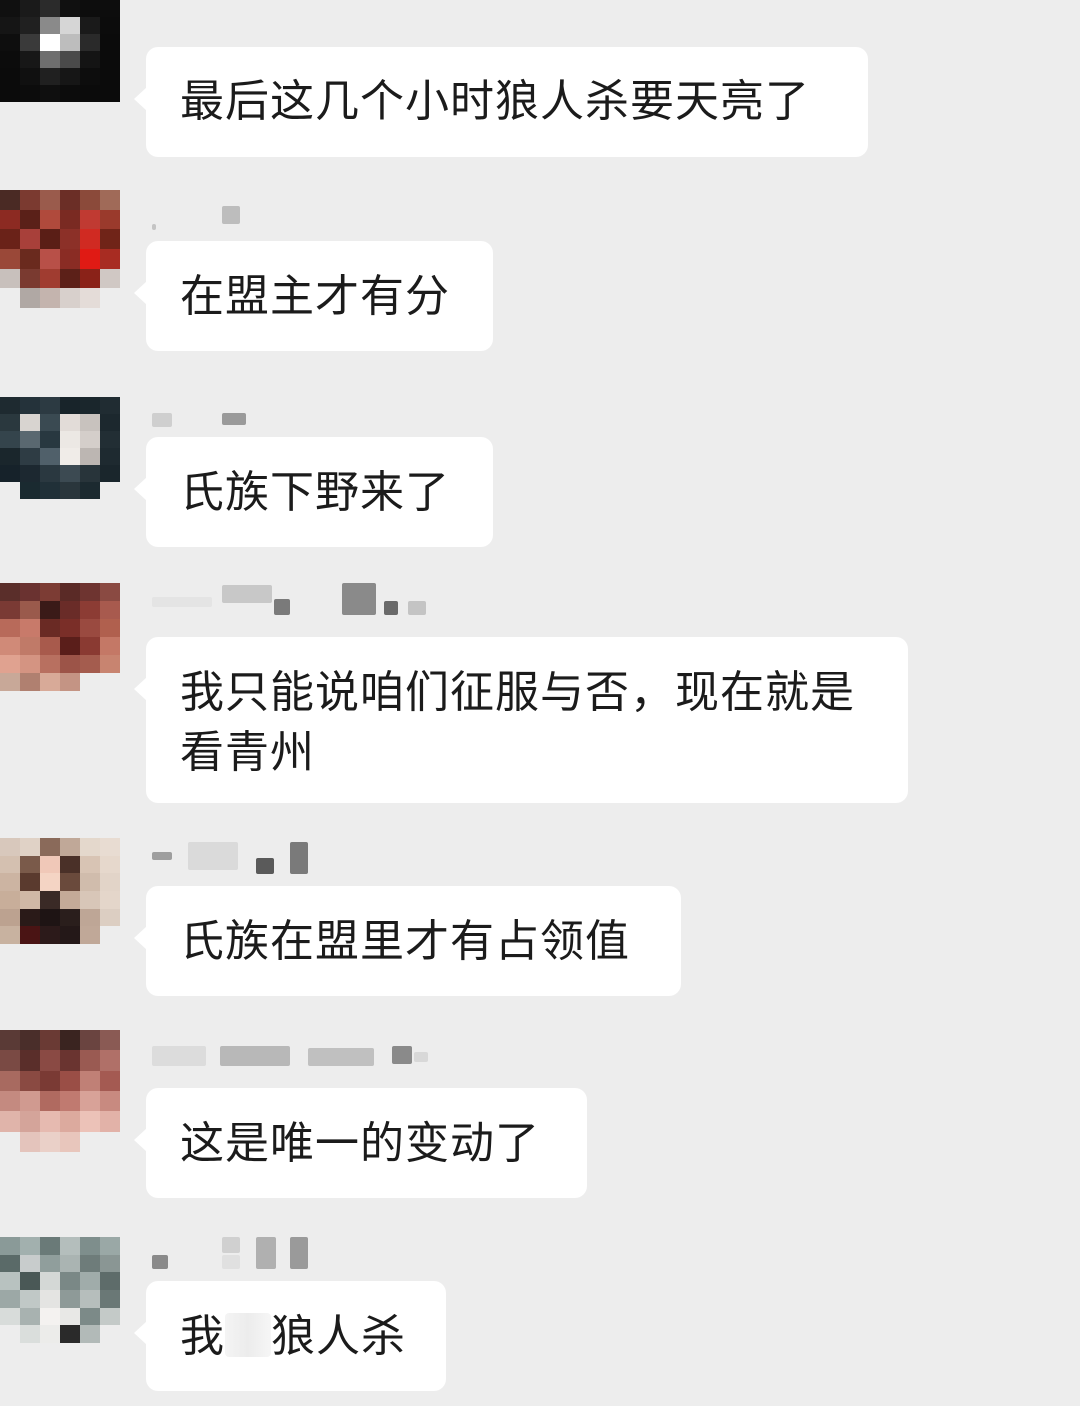 The height and width of the screenshot is (1406, 1080). I want to click on message-bubble: 我狼人杀, so click(290, 1336).